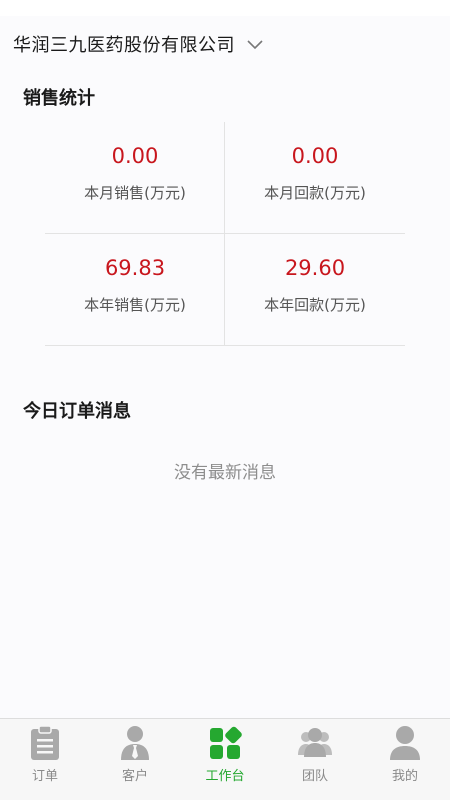 This screenshot has height=800, width=450. Describe the element at coordinates (314, 776) in the screenshot. I see `tab-label: 团队` at that location.